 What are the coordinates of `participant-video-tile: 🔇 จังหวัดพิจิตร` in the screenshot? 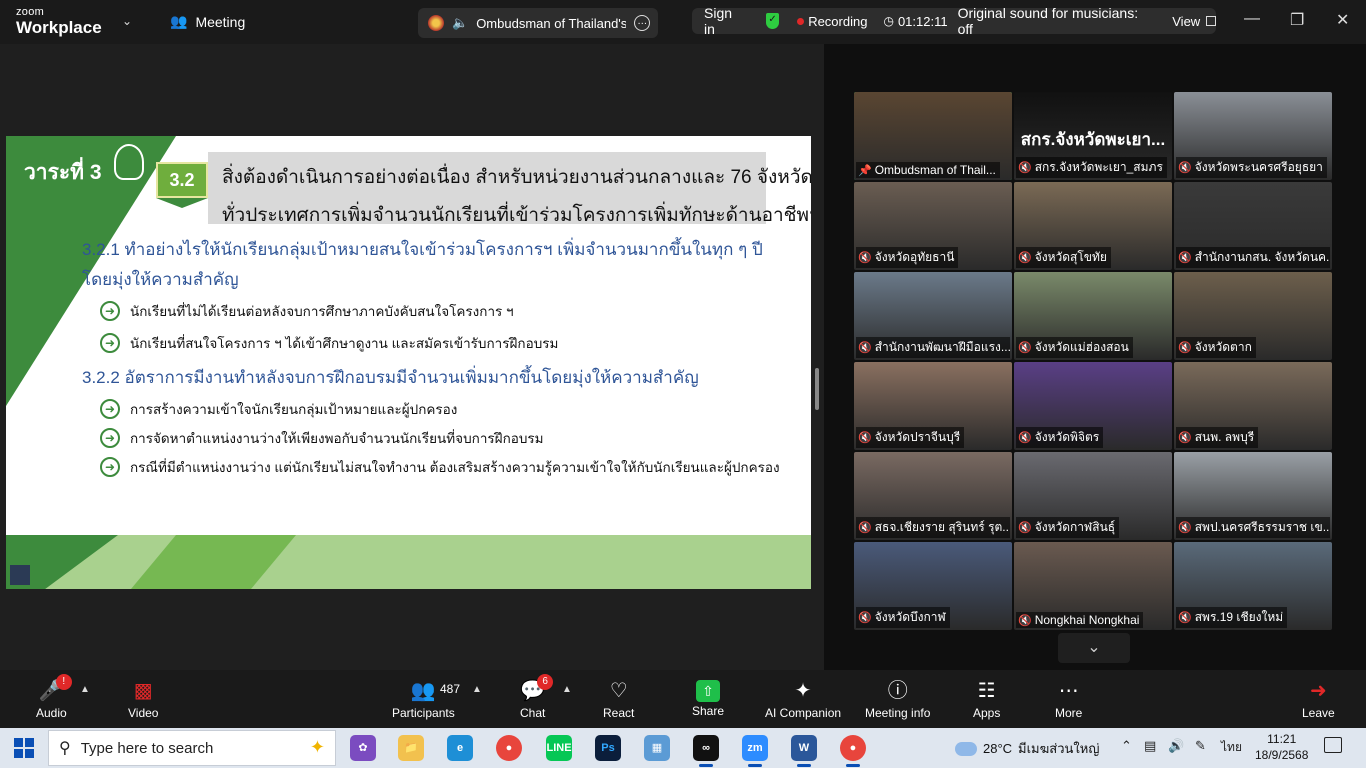 It's located at (1093, 406).